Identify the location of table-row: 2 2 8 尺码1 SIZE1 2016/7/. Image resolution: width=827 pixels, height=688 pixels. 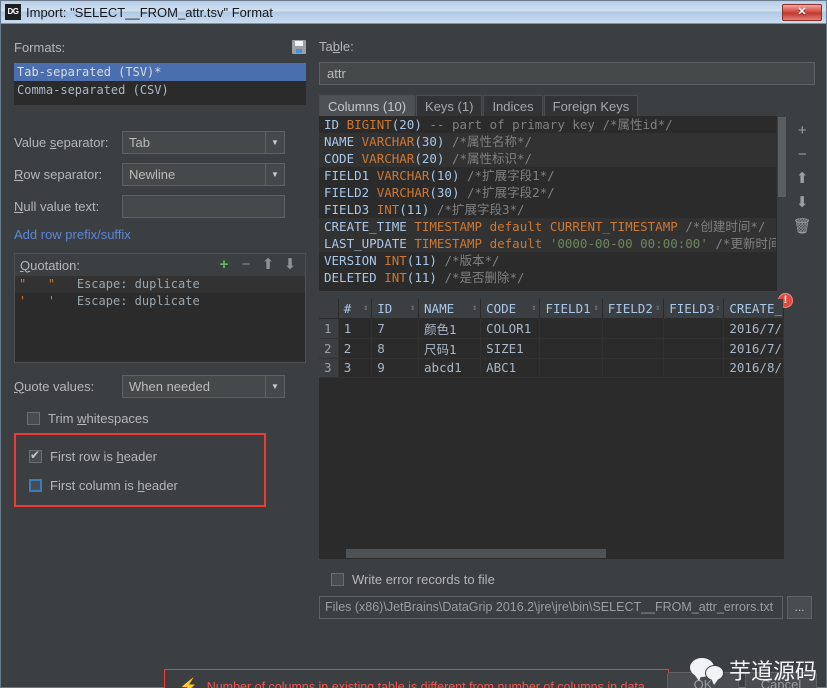
(551, 348).